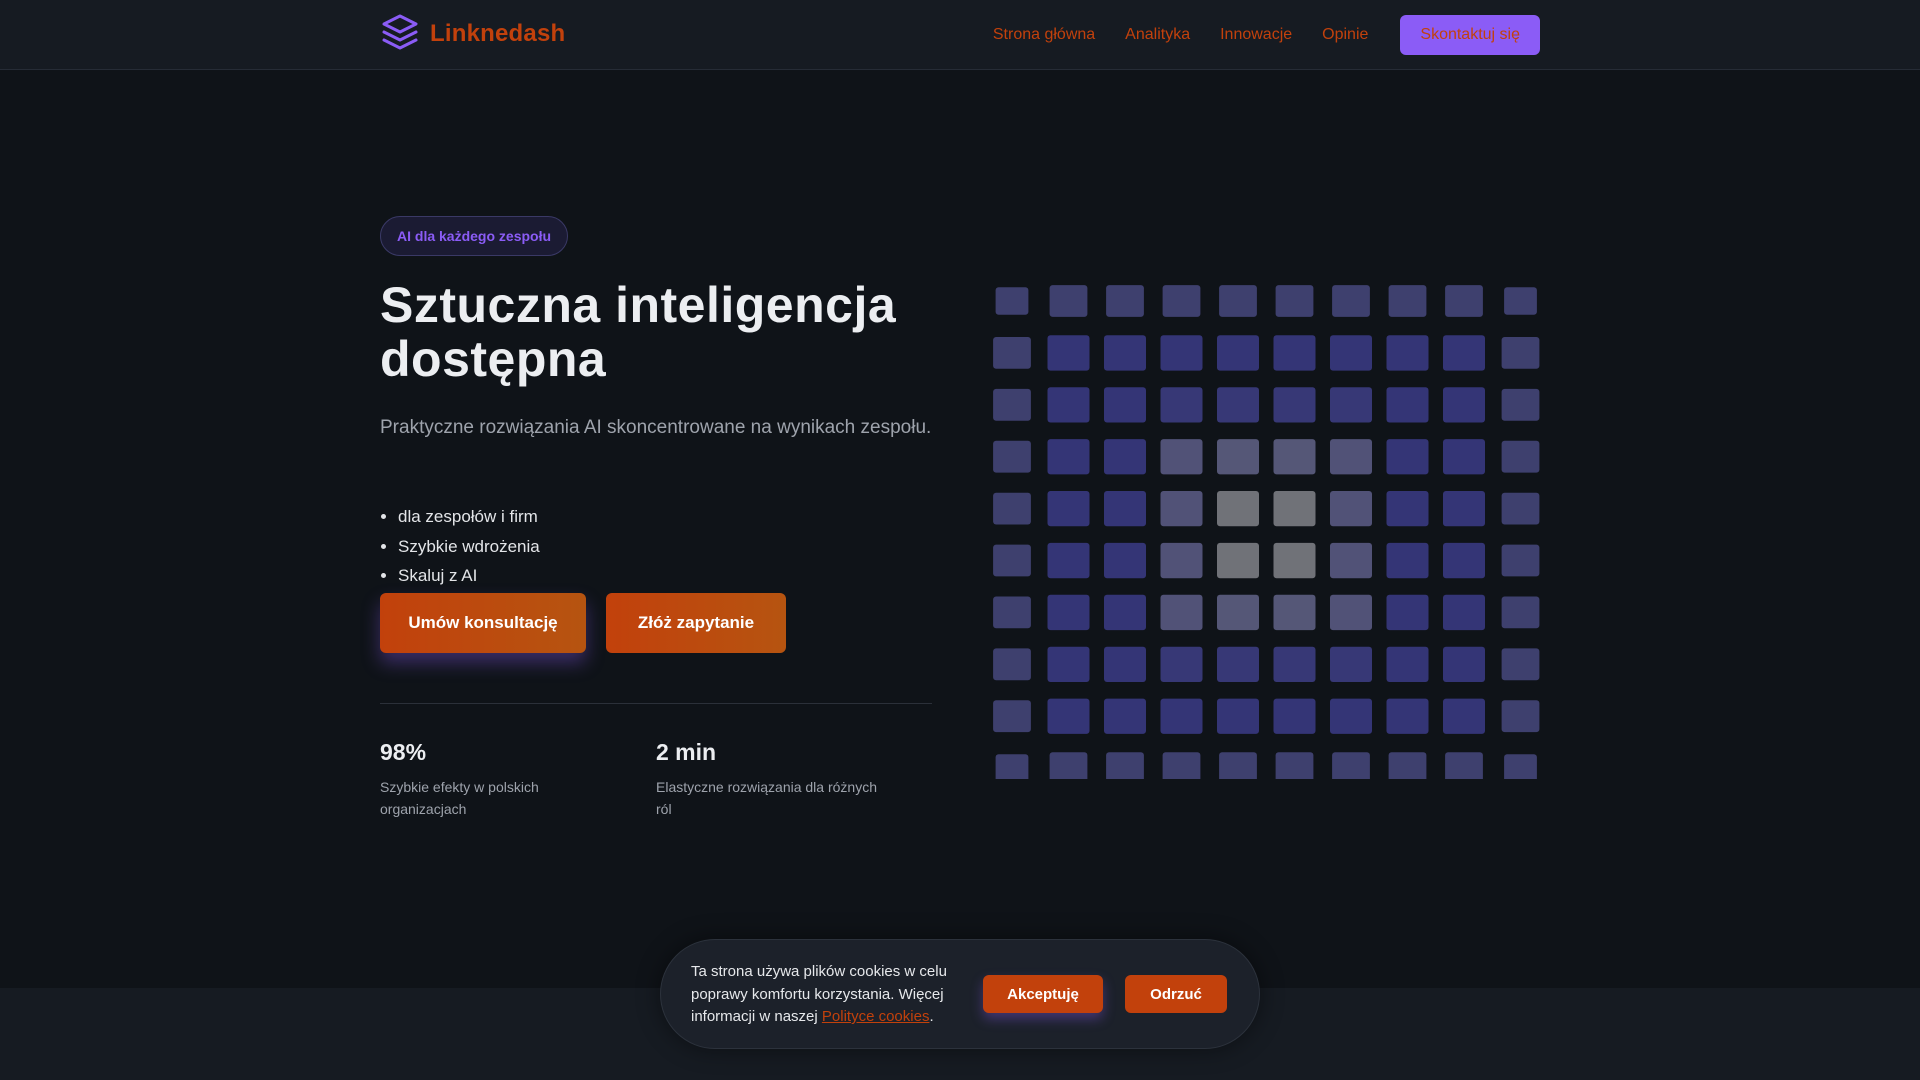  What do you see at coordinates (1157, 35) in the screenshot?
I see `nav-link-analytics: Analityka` at bounding box center [1157, 35].